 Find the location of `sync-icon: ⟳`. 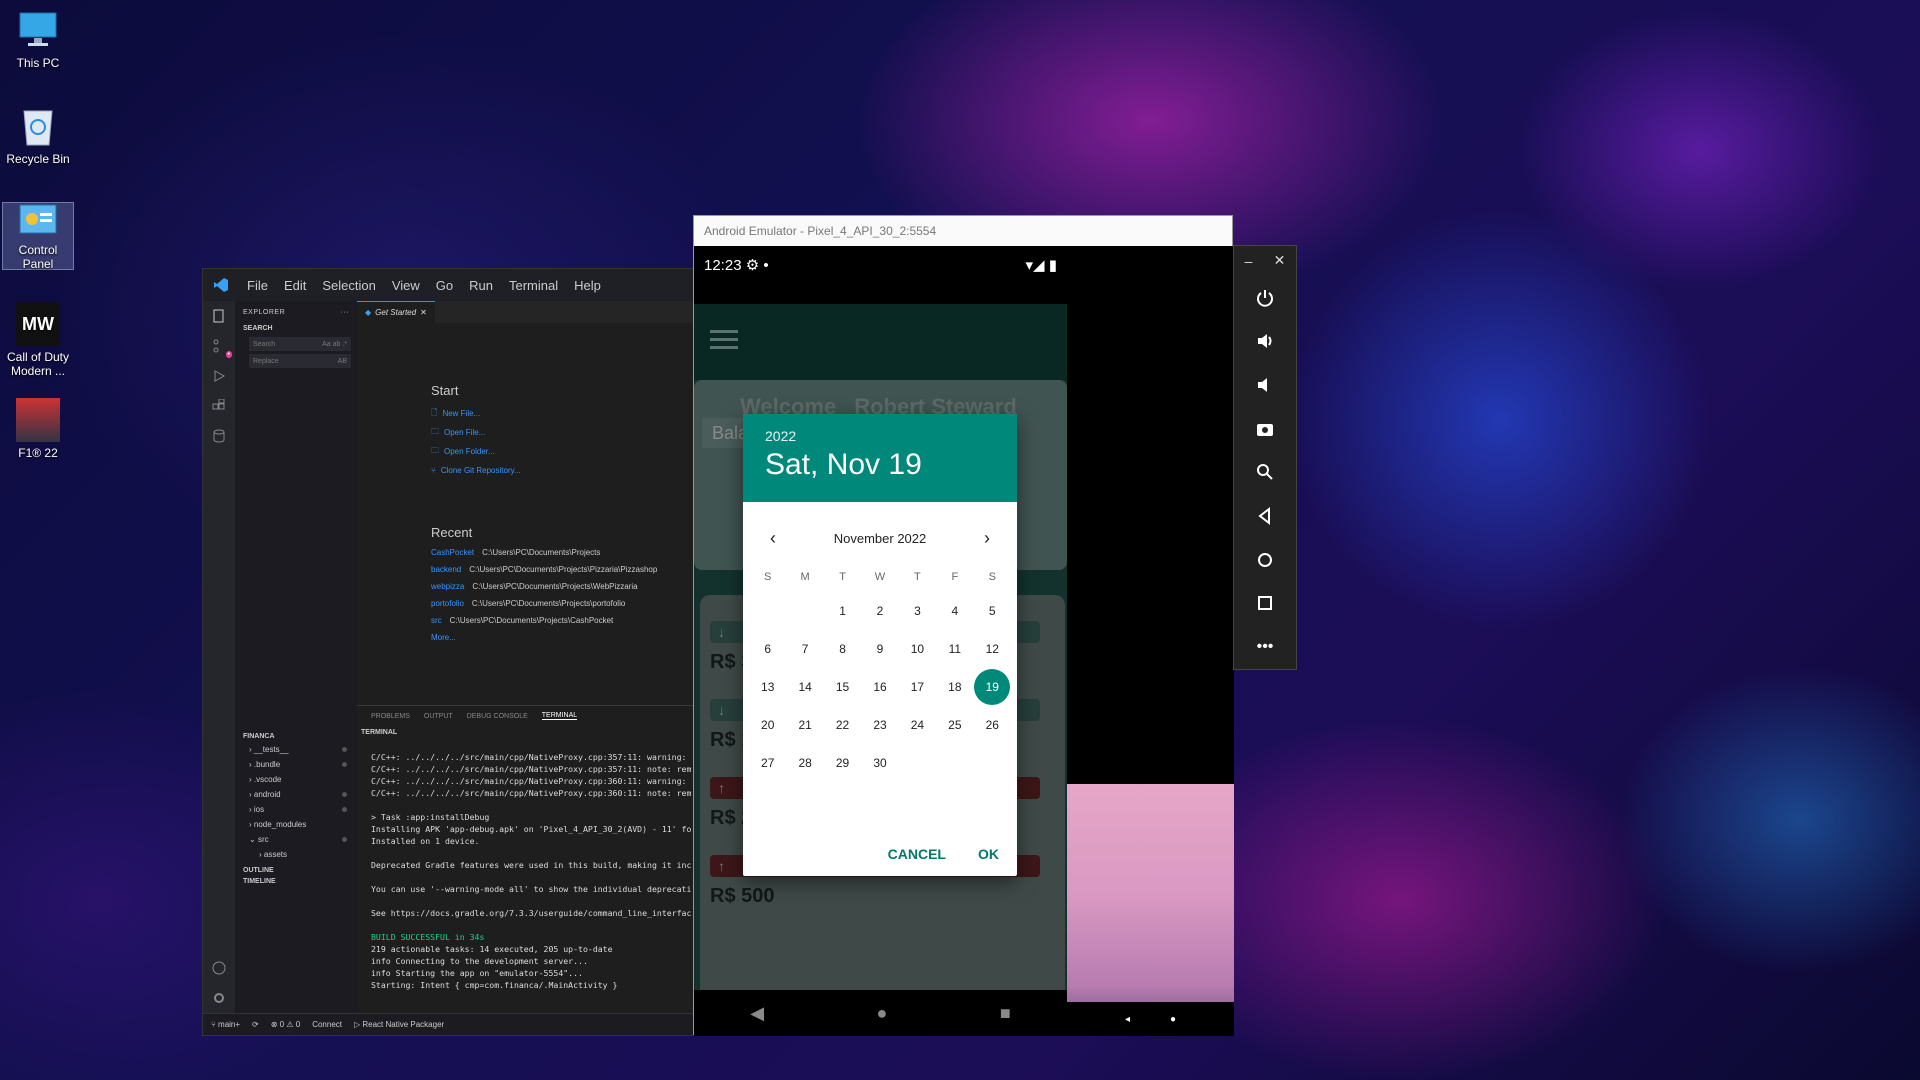

sync-icon: ⟳ is located at coordinates (255, 1024).